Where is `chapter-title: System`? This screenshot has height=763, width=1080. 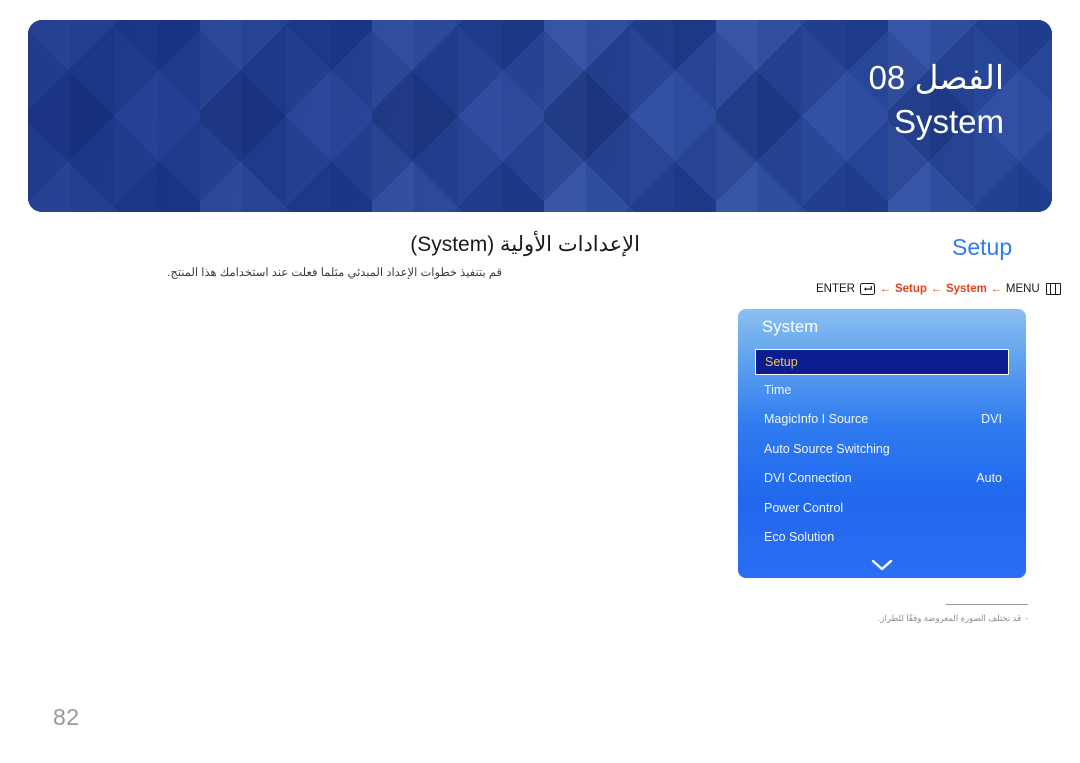
chapter-title: System is located at coordinates (948, 121).